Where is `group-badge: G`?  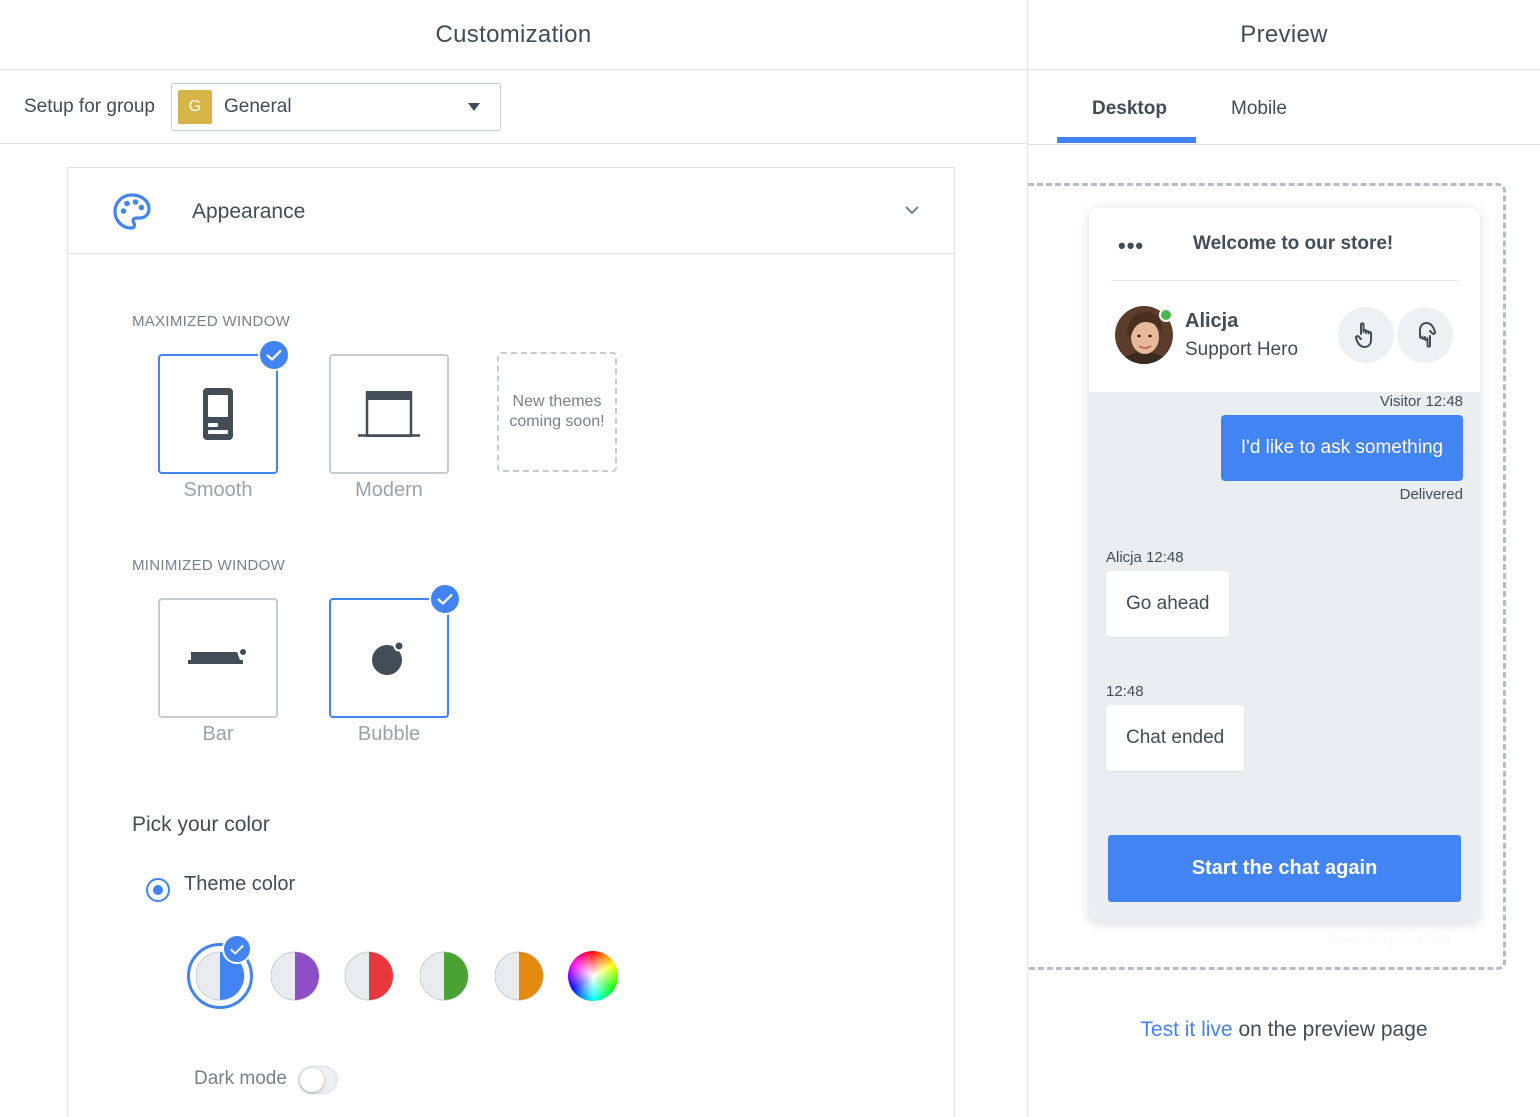
group-badge: G is located at coordinates (194, 106).